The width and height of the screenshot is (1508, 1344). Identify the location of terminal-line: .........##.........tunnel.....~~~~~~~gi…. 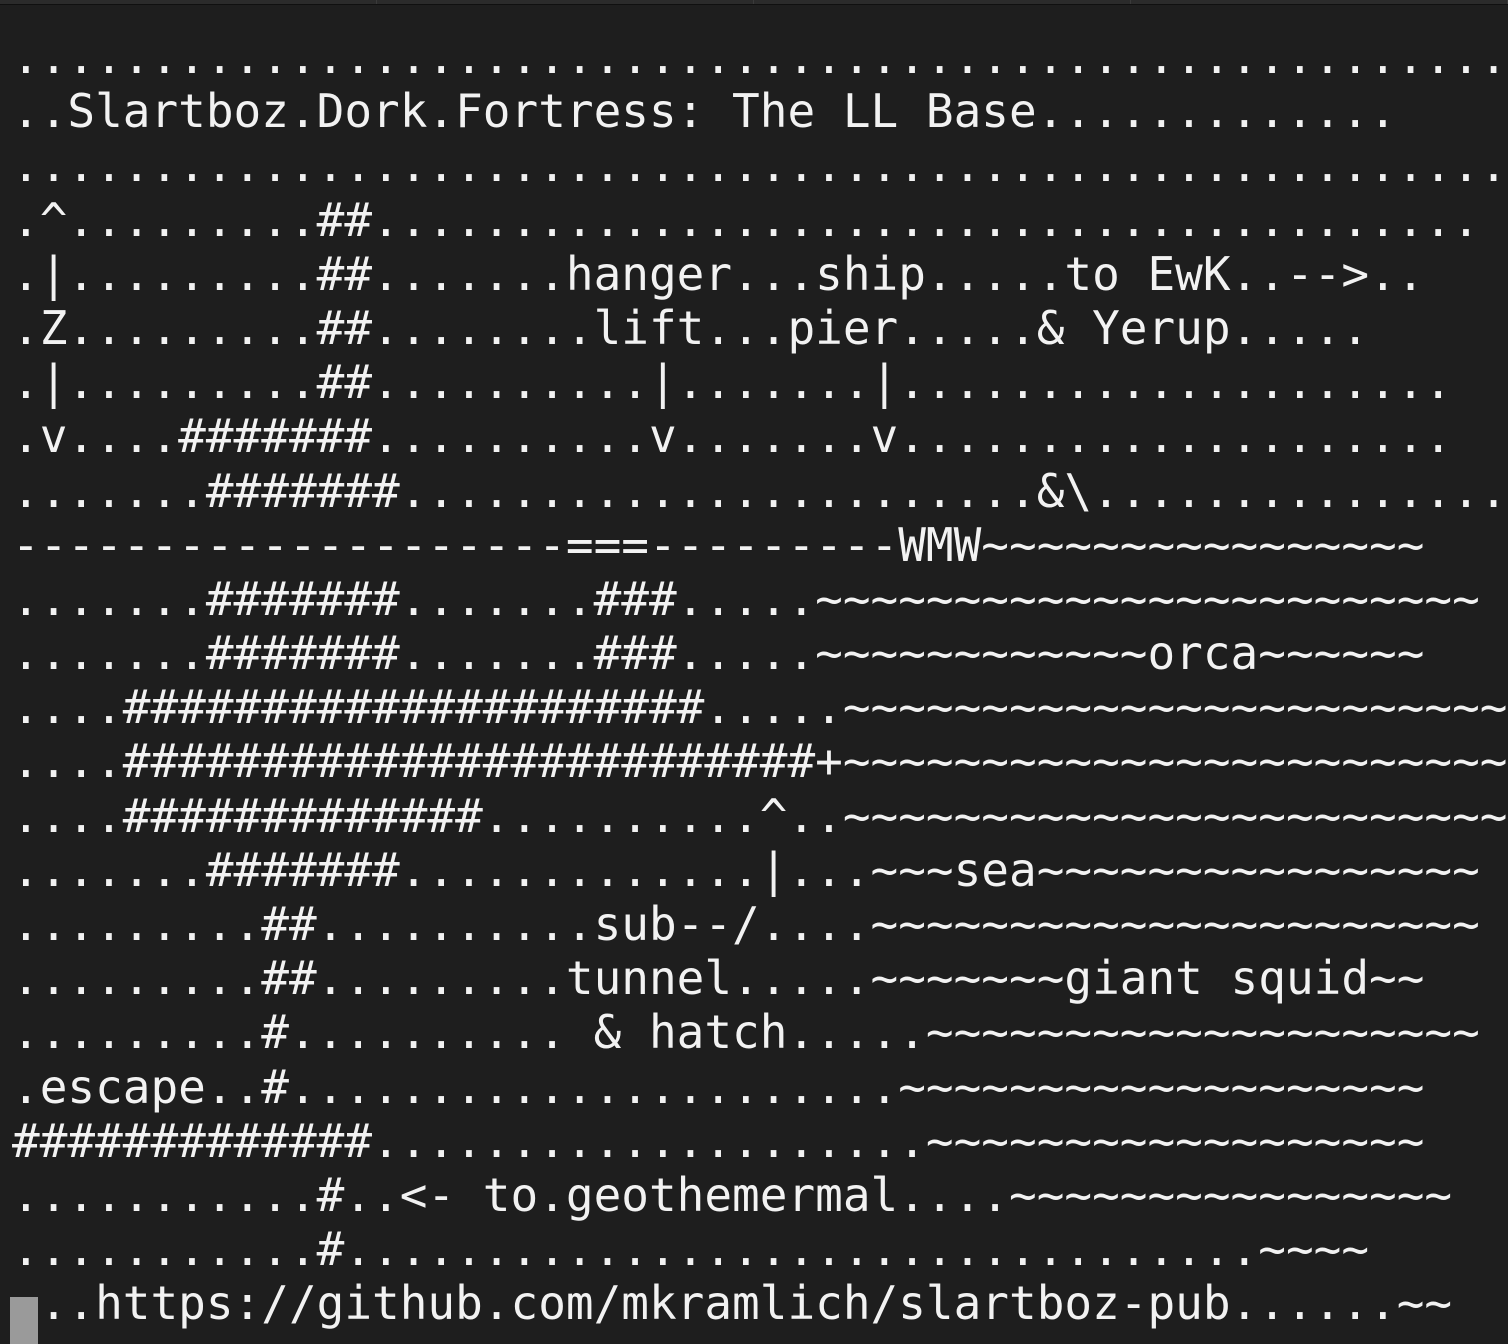
(718, 978).